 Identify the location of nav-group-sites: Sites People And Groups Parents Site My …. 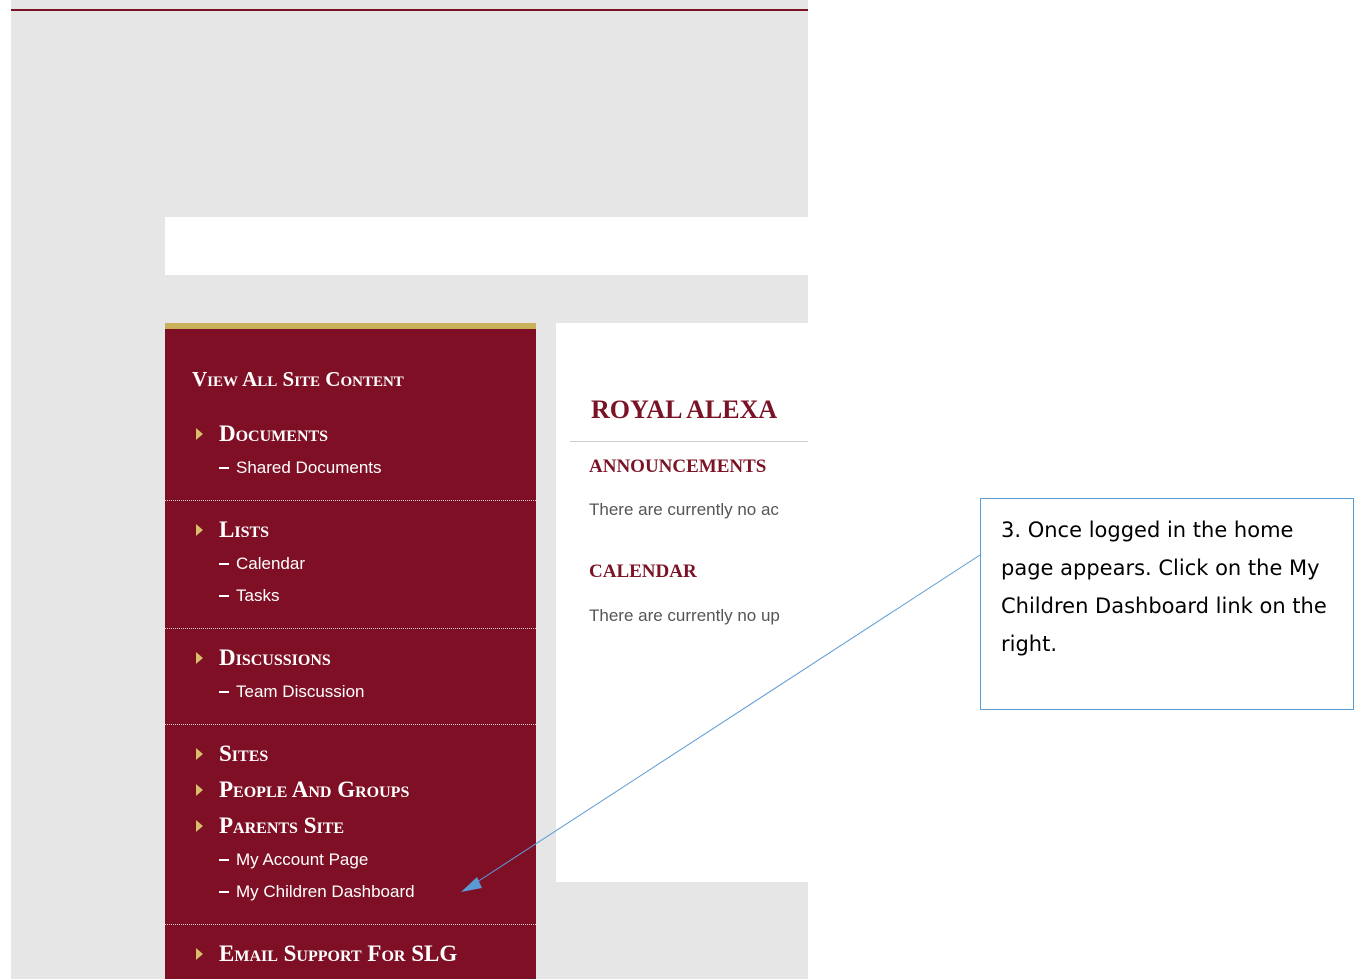
(350, 830).